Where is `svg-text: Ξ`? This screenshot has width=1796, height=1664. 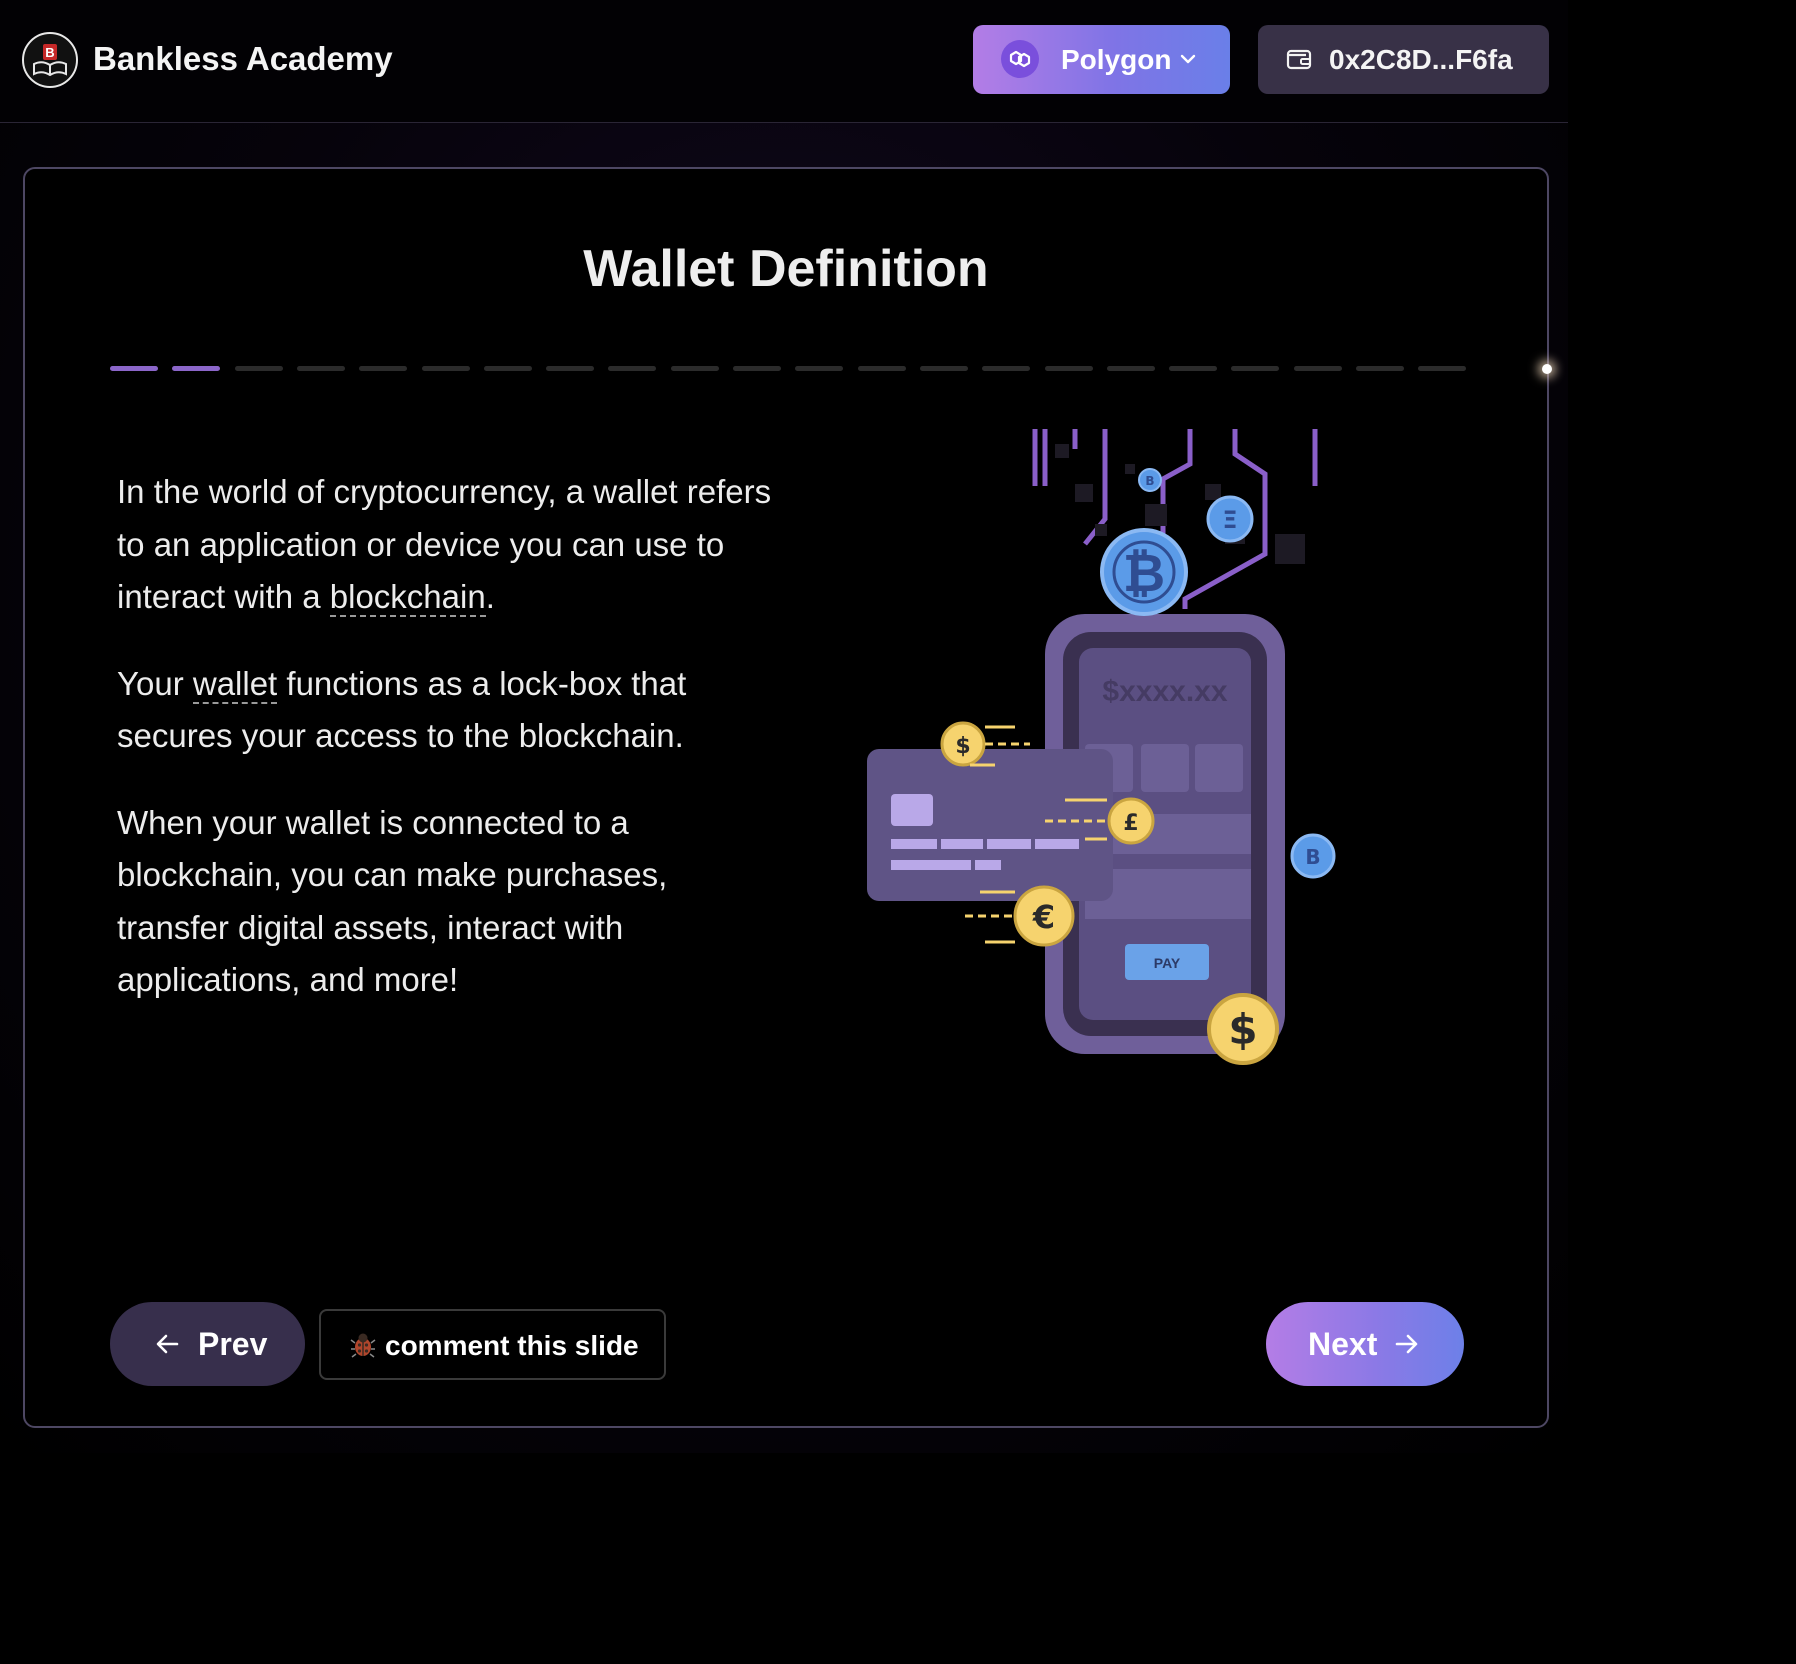 svg-text: Ξ is located at coordinates (1229, 520).